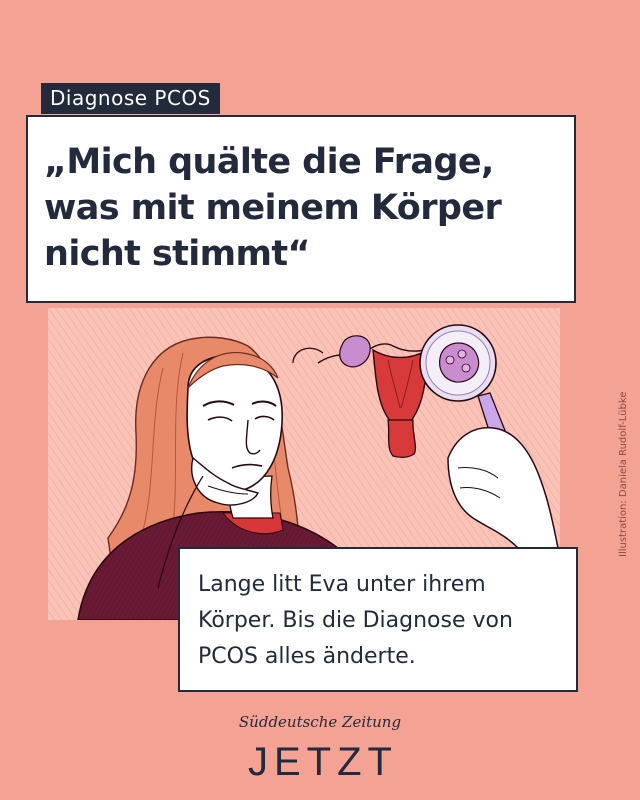 The width and height of the screenshot is (640, 800). I want to click on brand-name: JETZT, so click(323, 762).